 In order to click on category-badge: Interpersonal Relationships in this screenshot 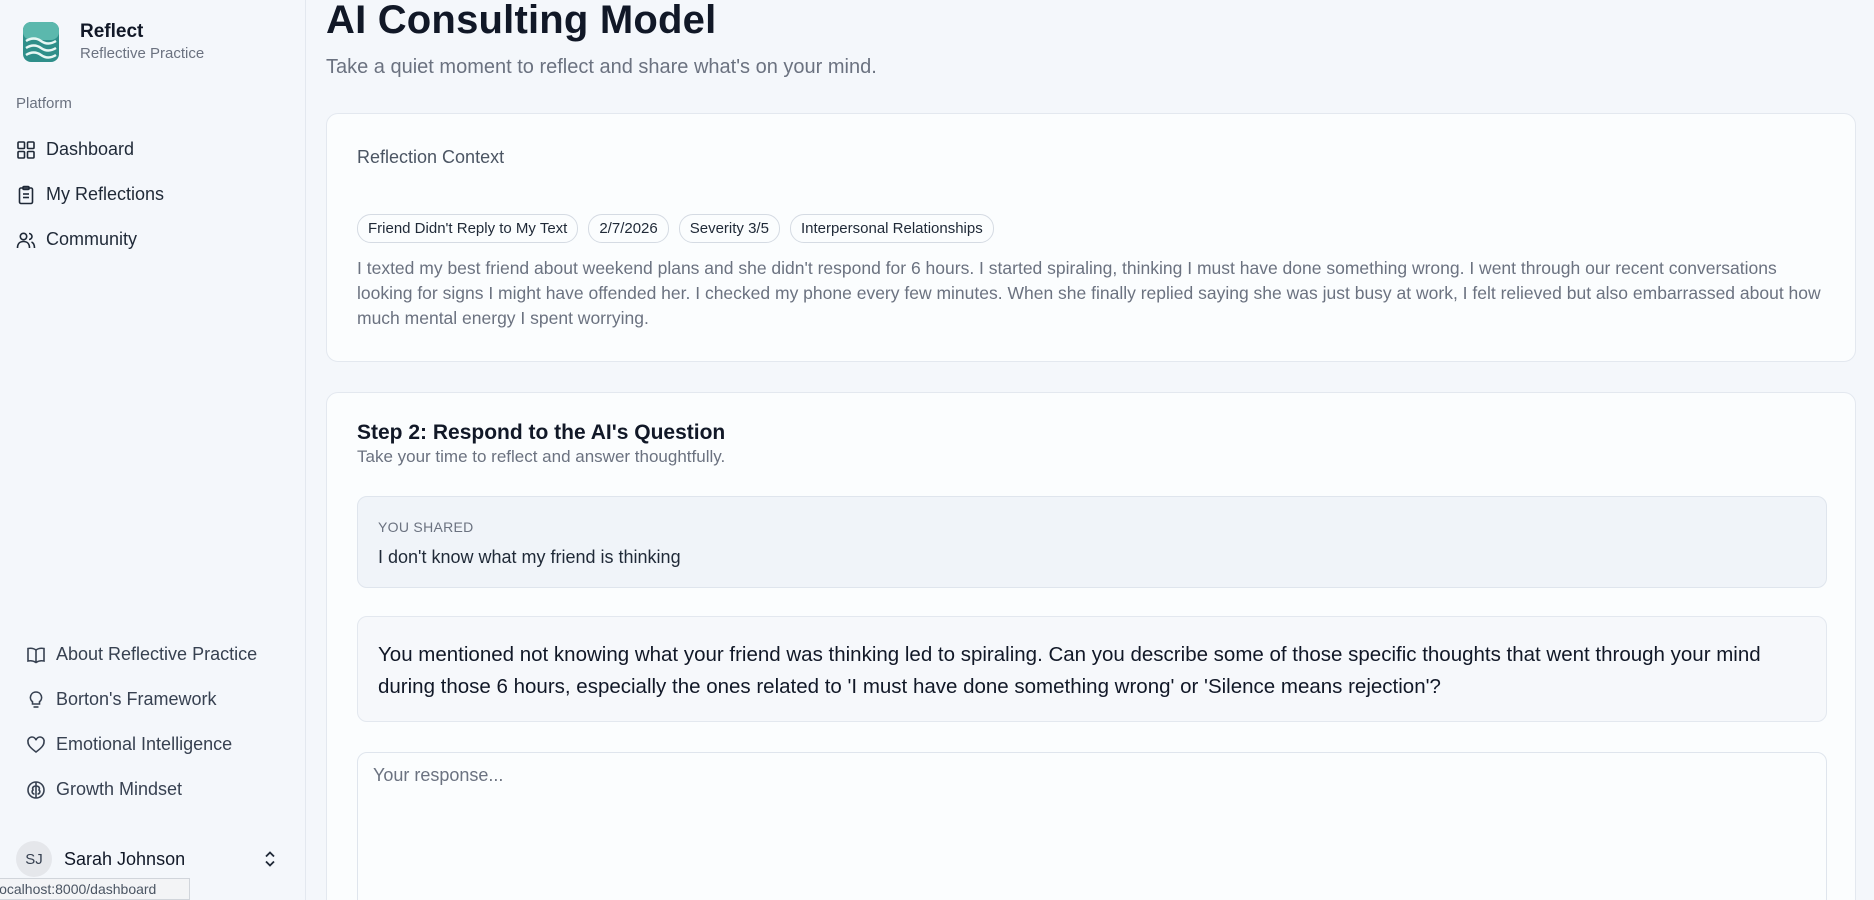, I will do `click(891, 228)`.